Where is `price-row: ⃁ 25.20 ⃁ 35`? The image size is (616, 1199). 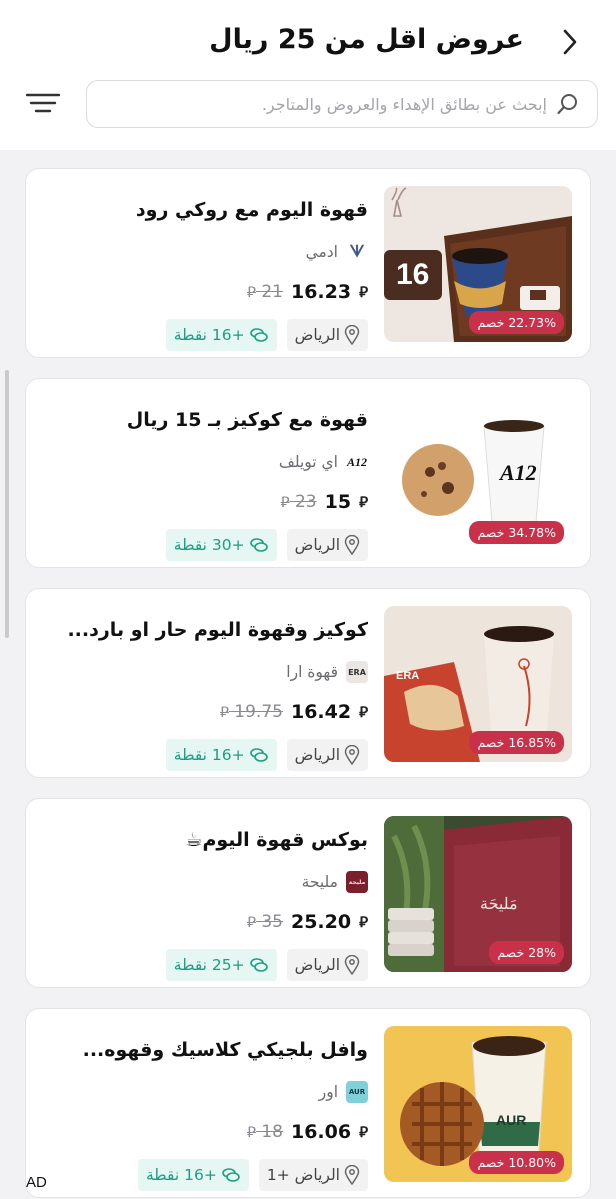 price-row: ⃁ 25.20 ⃁ 35 is located at coordinates (307, 922).